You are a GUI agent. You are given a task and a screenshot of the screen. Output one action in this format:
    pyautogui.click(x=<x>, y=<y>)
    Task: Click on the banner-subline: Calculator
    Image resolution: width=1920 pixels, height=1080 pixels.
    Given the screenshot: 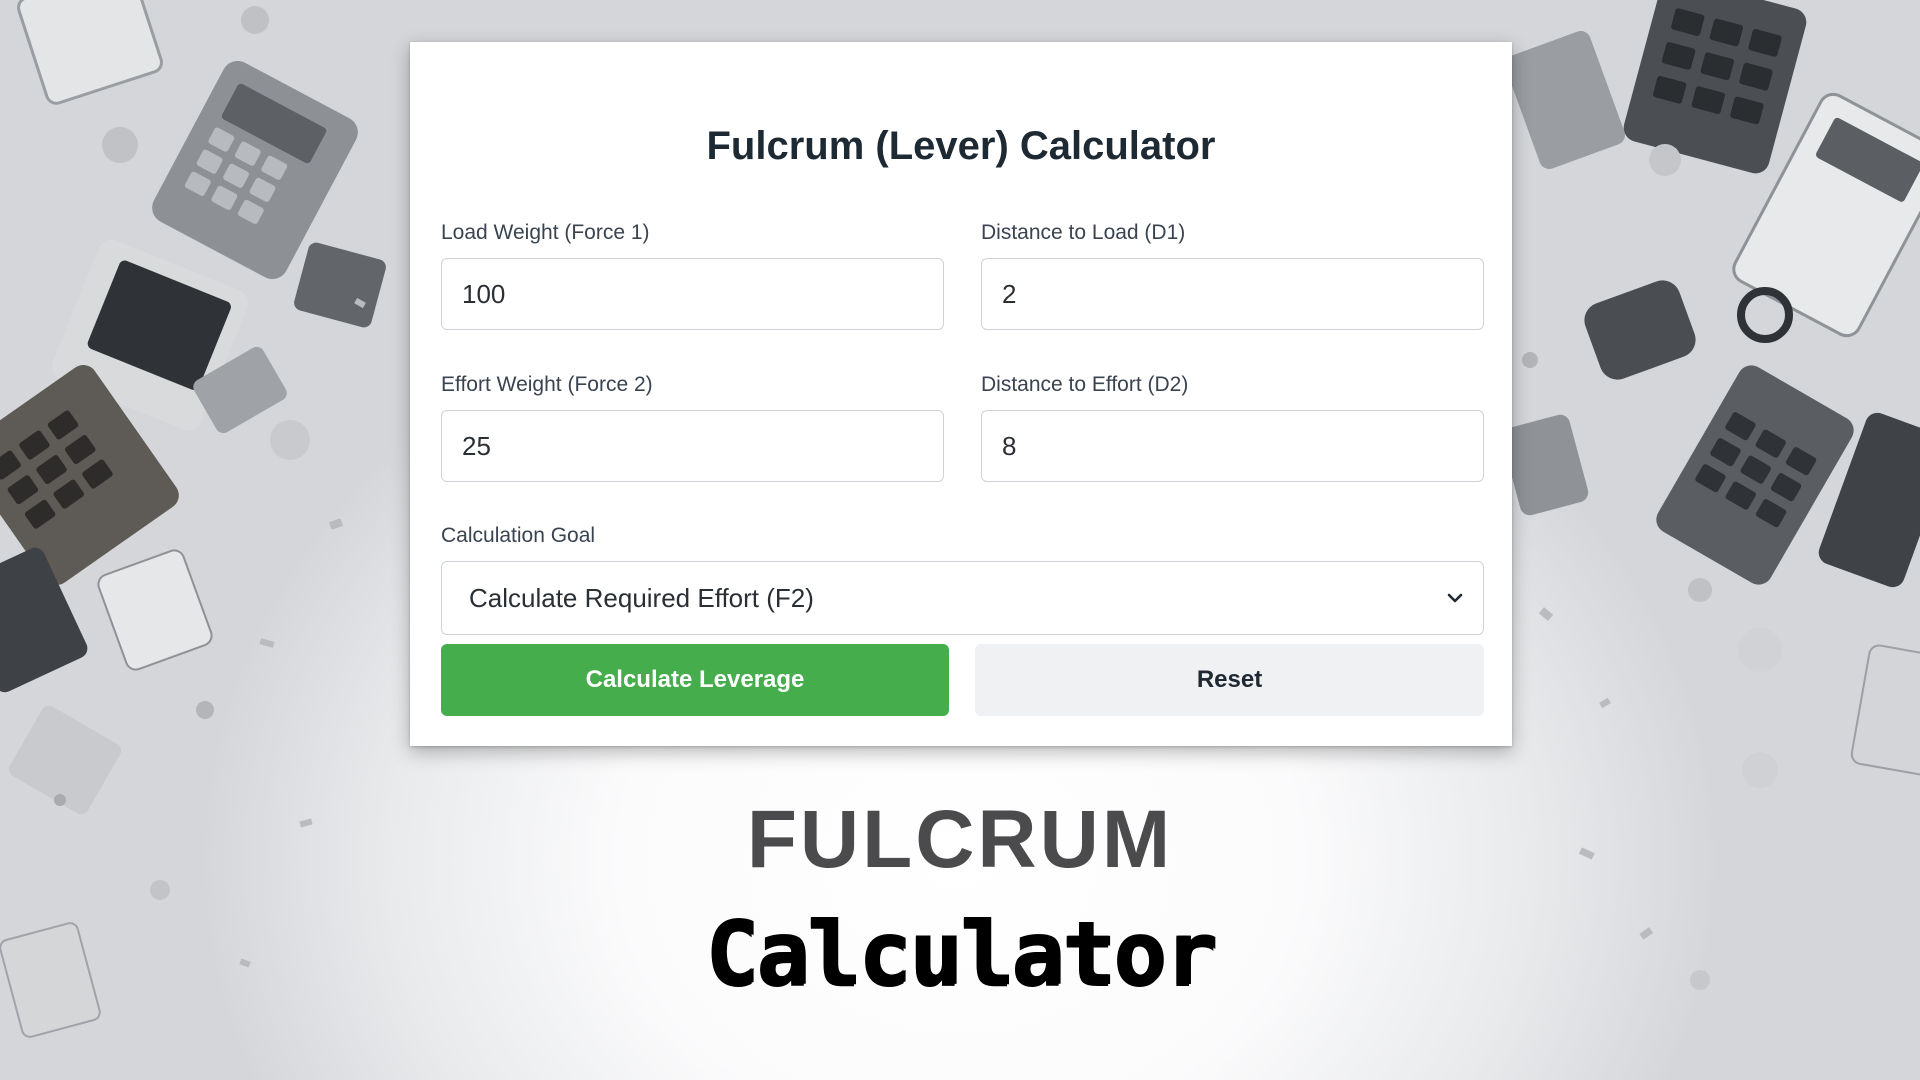 What is the action you would take?
    pyautogui.click(x=961, y=953)
    